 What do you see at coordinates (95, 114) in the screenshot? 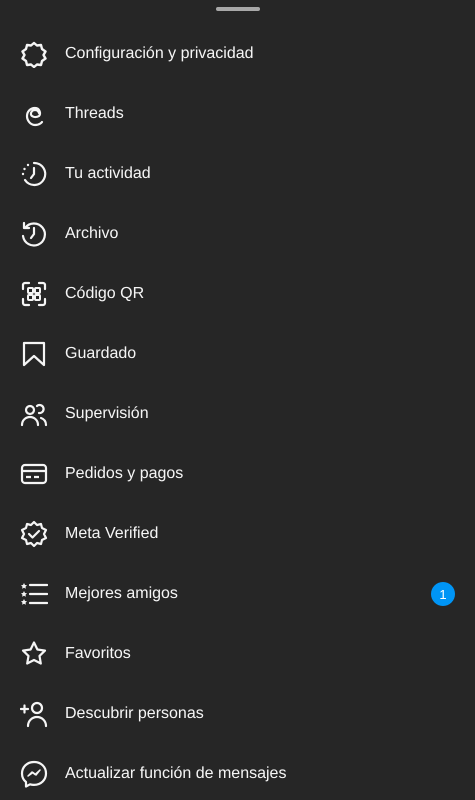
I see `menu-label: Threads` at bounding box center [95, 114].